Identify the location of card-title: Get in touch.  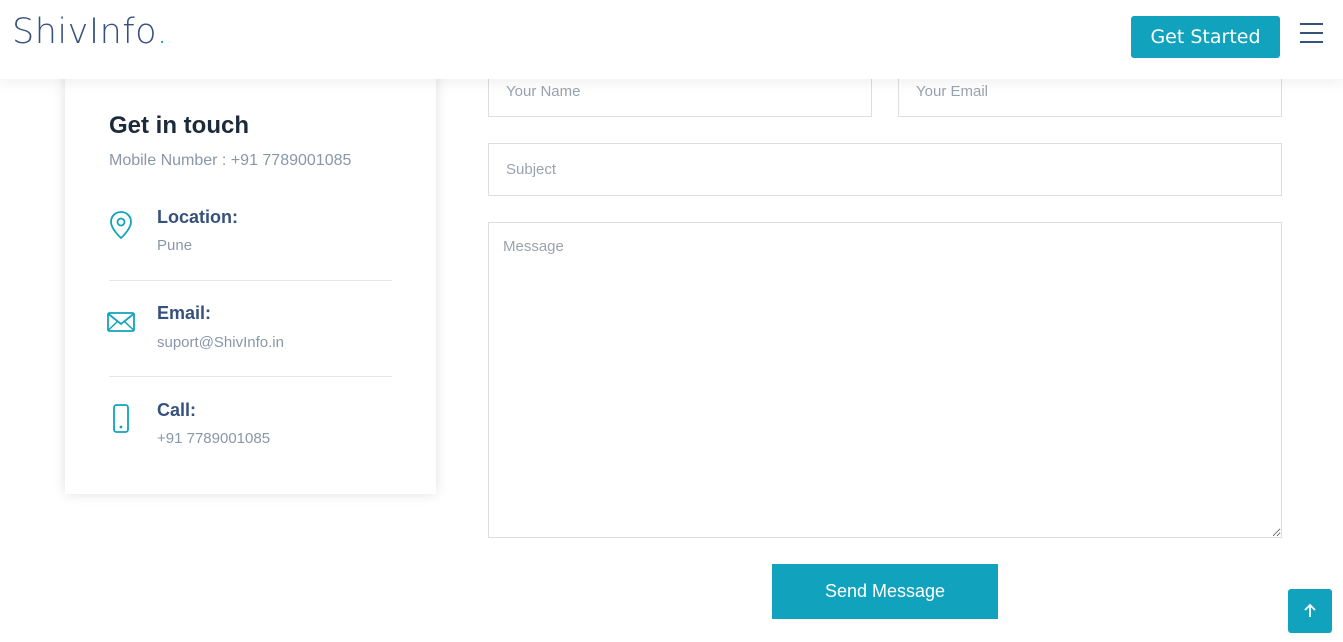
(179, 125).